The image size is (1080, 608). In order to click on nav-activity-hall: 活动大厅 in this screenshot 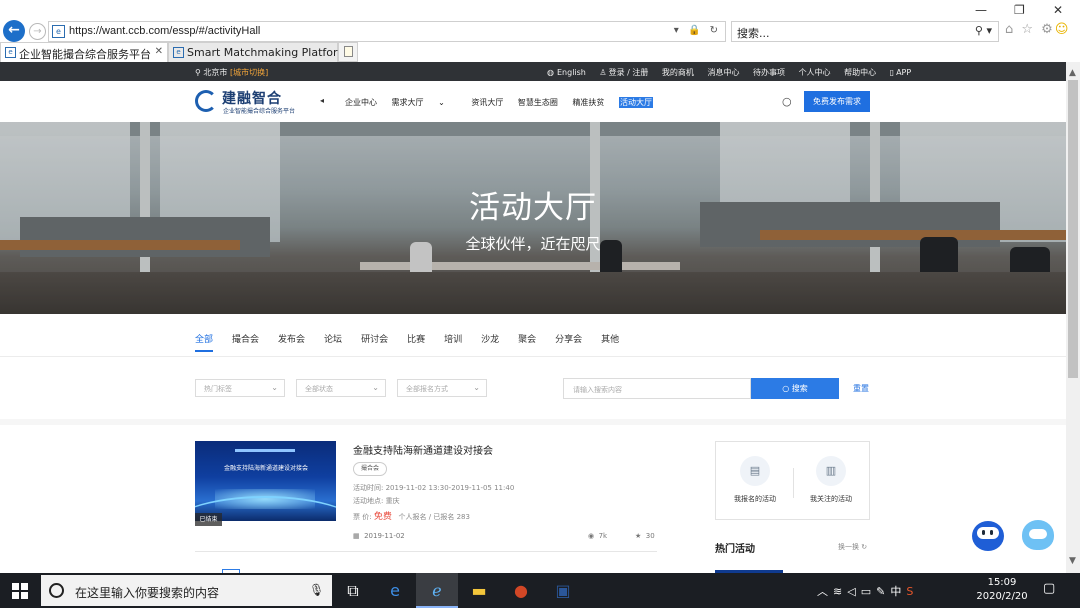, I will do `click(635, 102)`.